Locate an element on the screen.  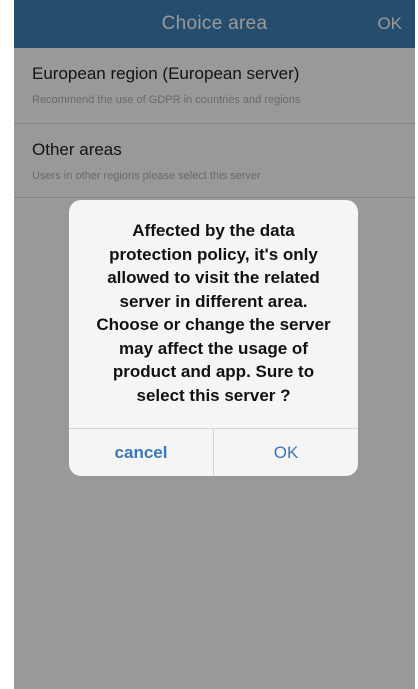
dialog-message-line: product and app. Sure to is located at coordinates (213, 371).